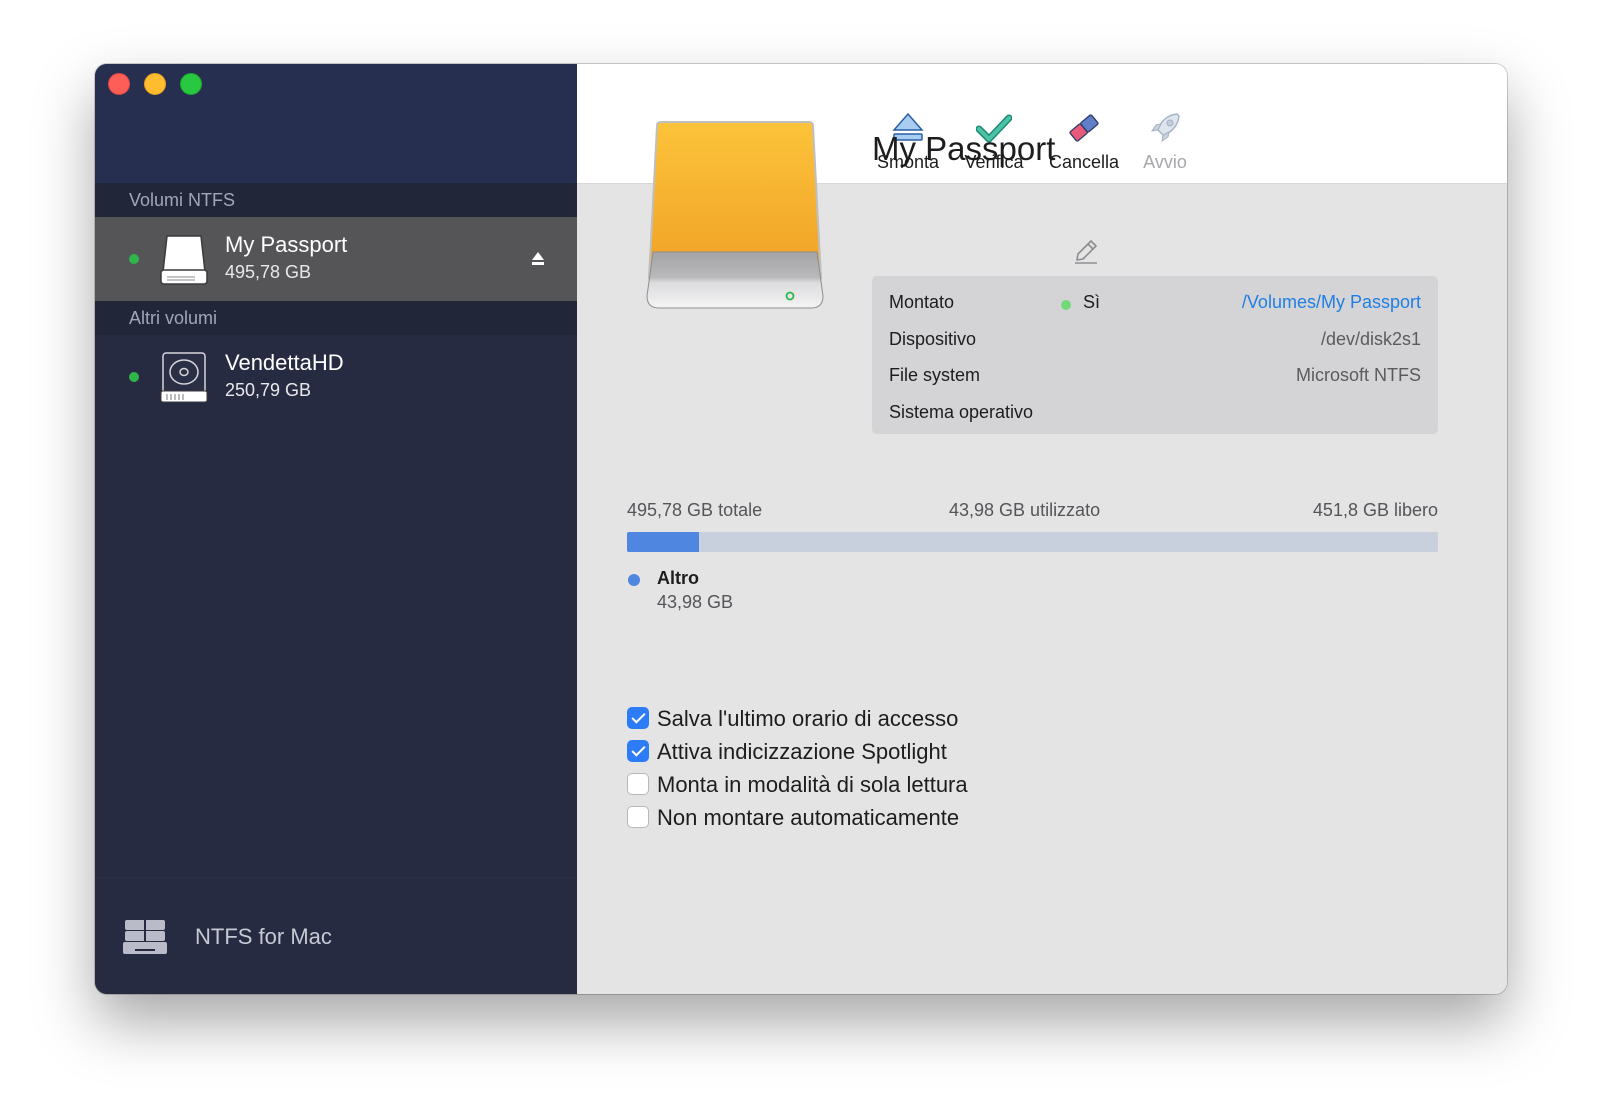  What do you see at coordinates (935, 375) in the screenshot?
I see `filesystem-label: File system` at bounding box center [935, 375].